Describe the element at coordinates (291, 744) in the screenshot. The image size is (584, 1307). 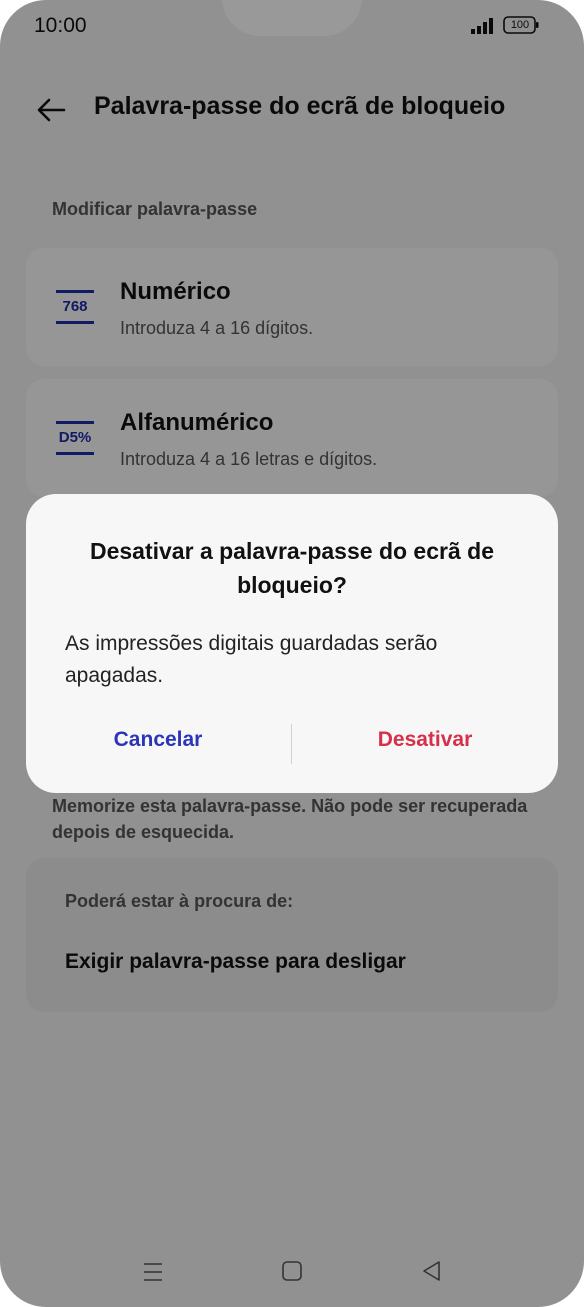
I see `button-divider` at that location.